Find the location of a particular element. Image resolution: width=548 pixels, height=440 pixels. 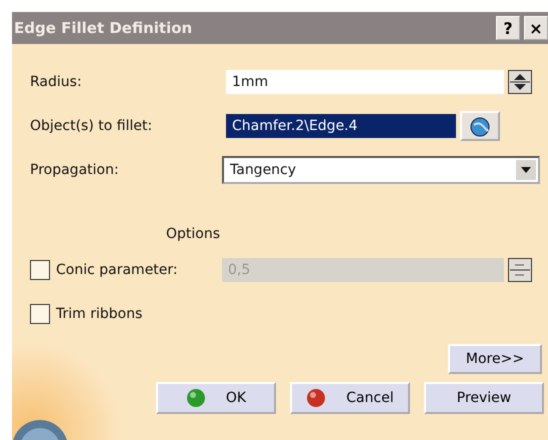

checkbox is located at coordinates (40, 314).